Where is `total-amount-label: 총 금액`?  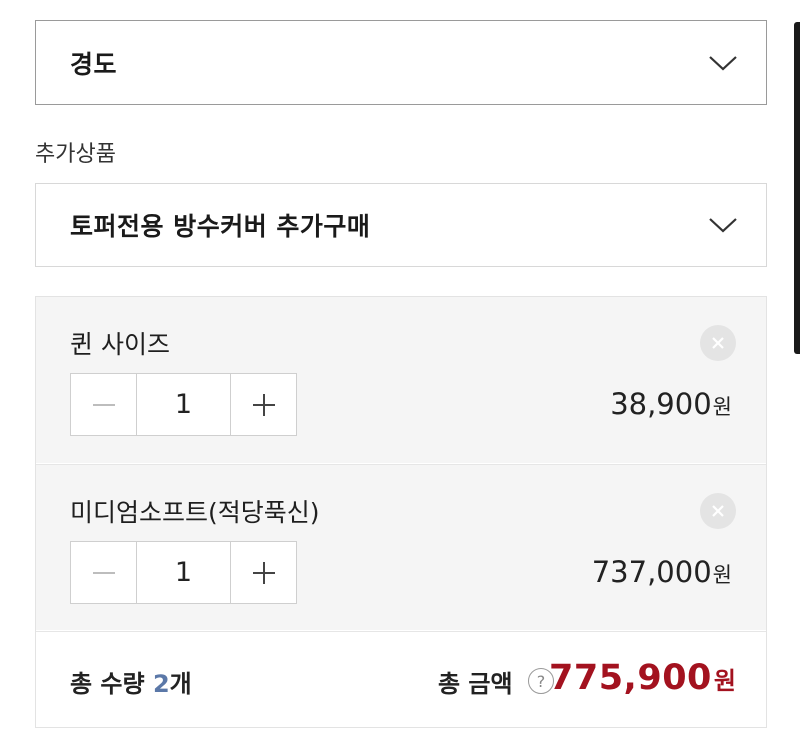
total-amount-label: 총 금액 is located at coordinates (475, 684).